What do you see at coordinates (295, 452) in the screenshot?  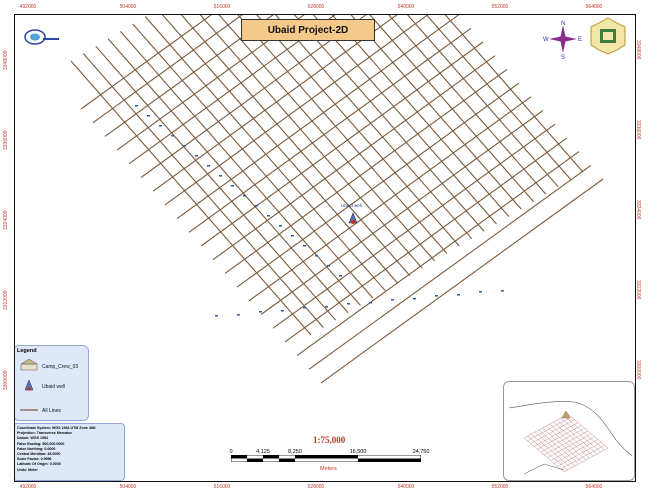 I see `scale-label: 8,250` at bounding box center [295, 452].